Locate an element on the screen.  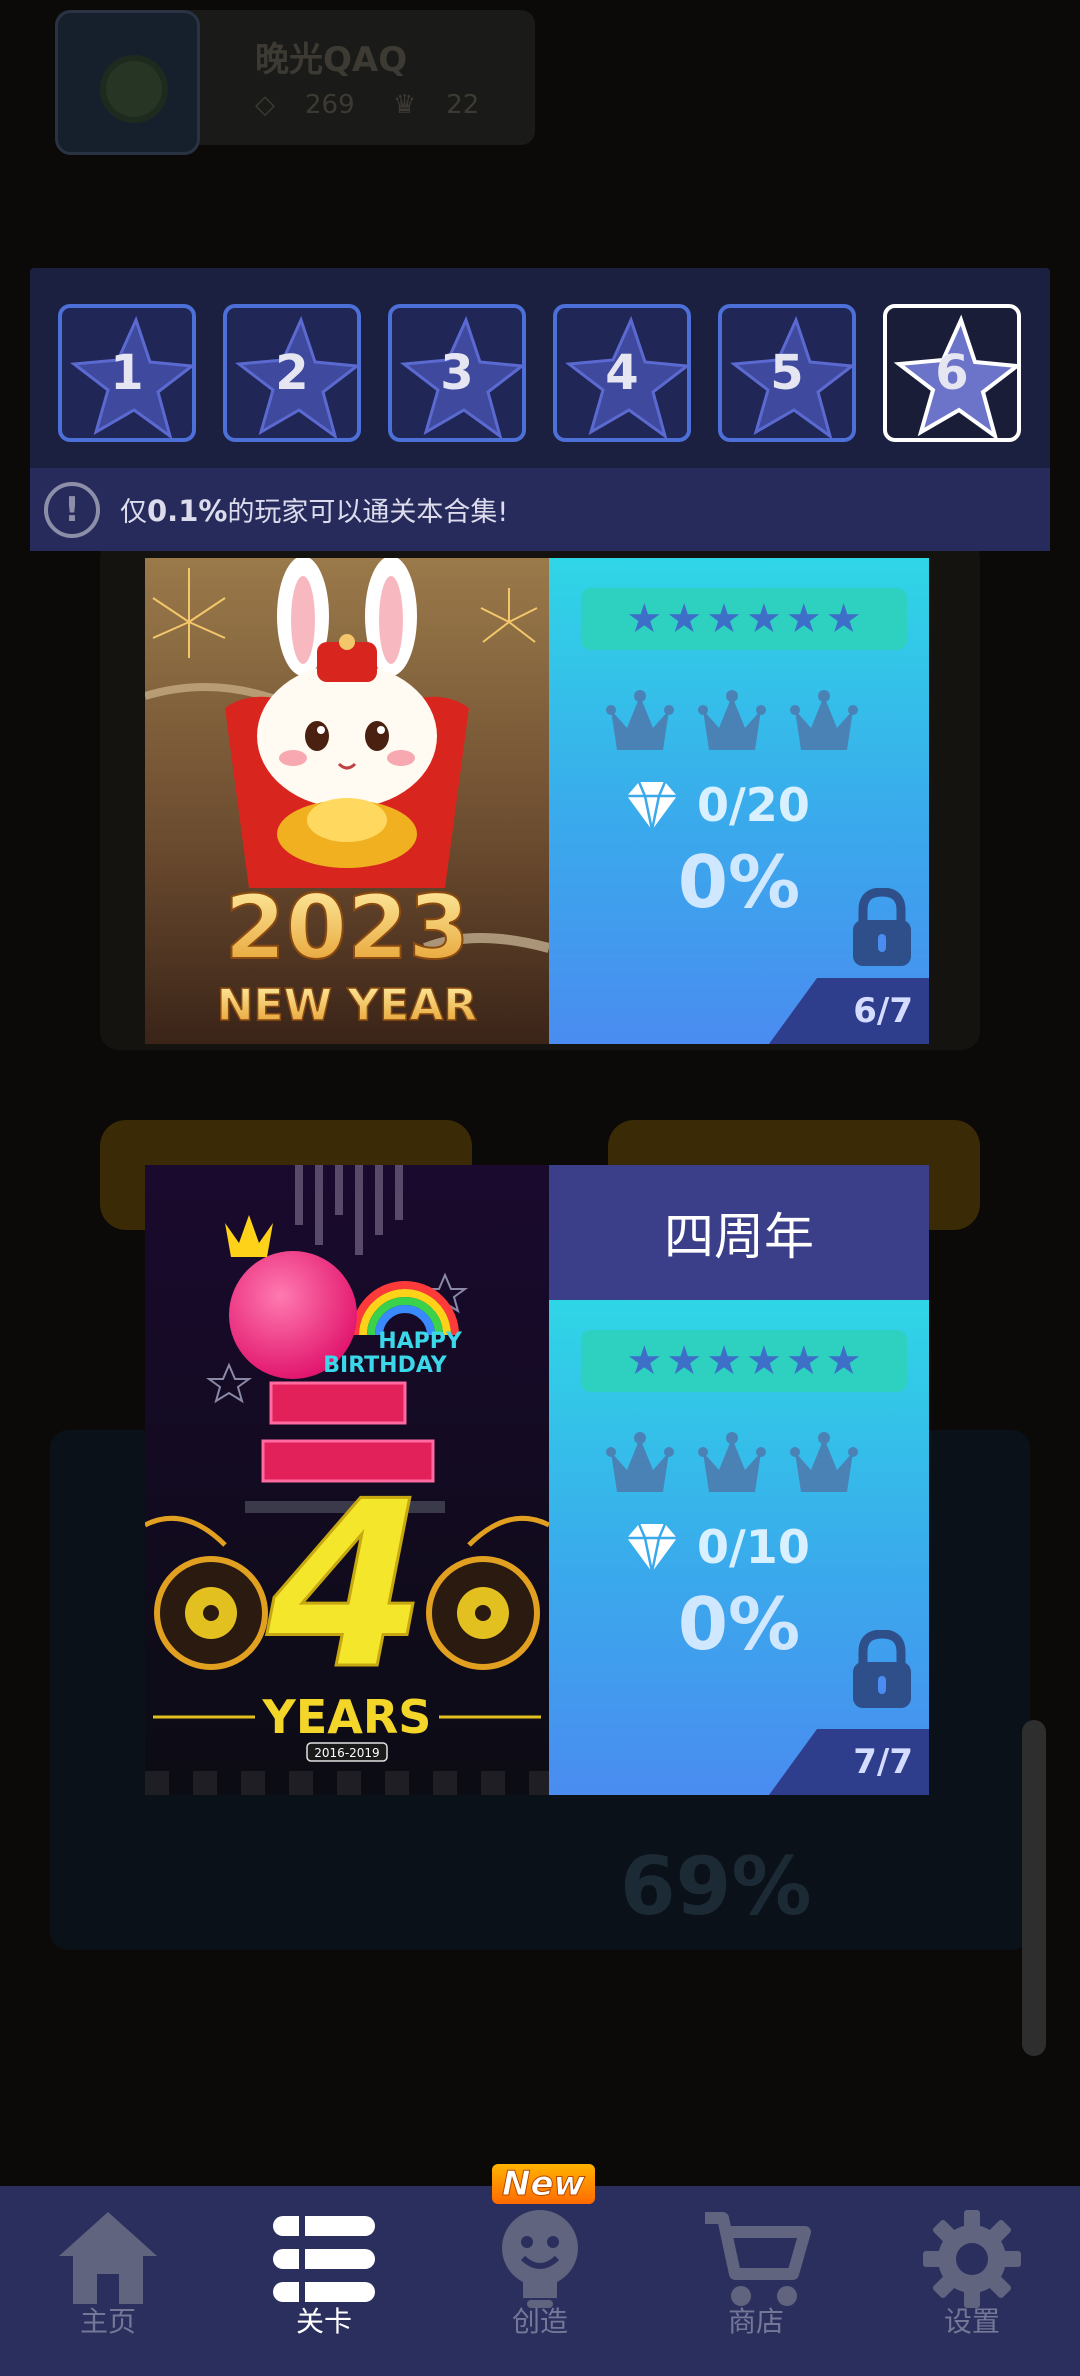
gem-count: 0/10 is located at coordinates (753, 1547).